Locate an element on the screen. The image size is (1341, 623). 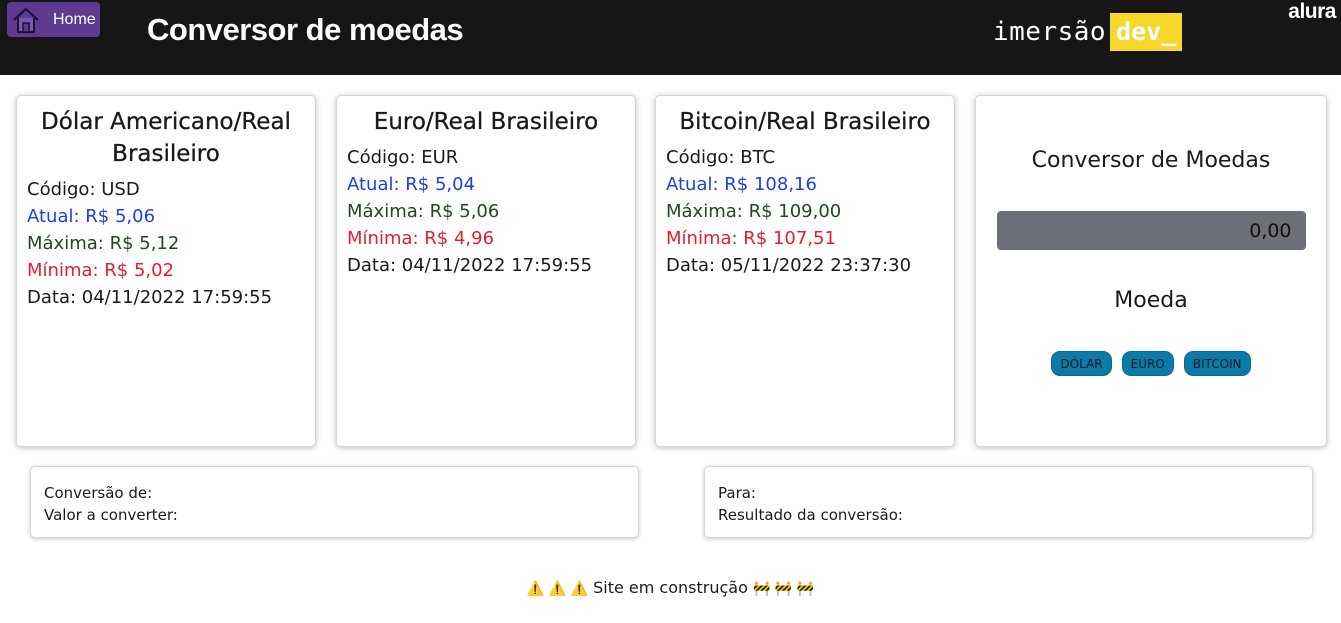
bitcoin-button: BITCOIN is located at coordinates (1217, 363).